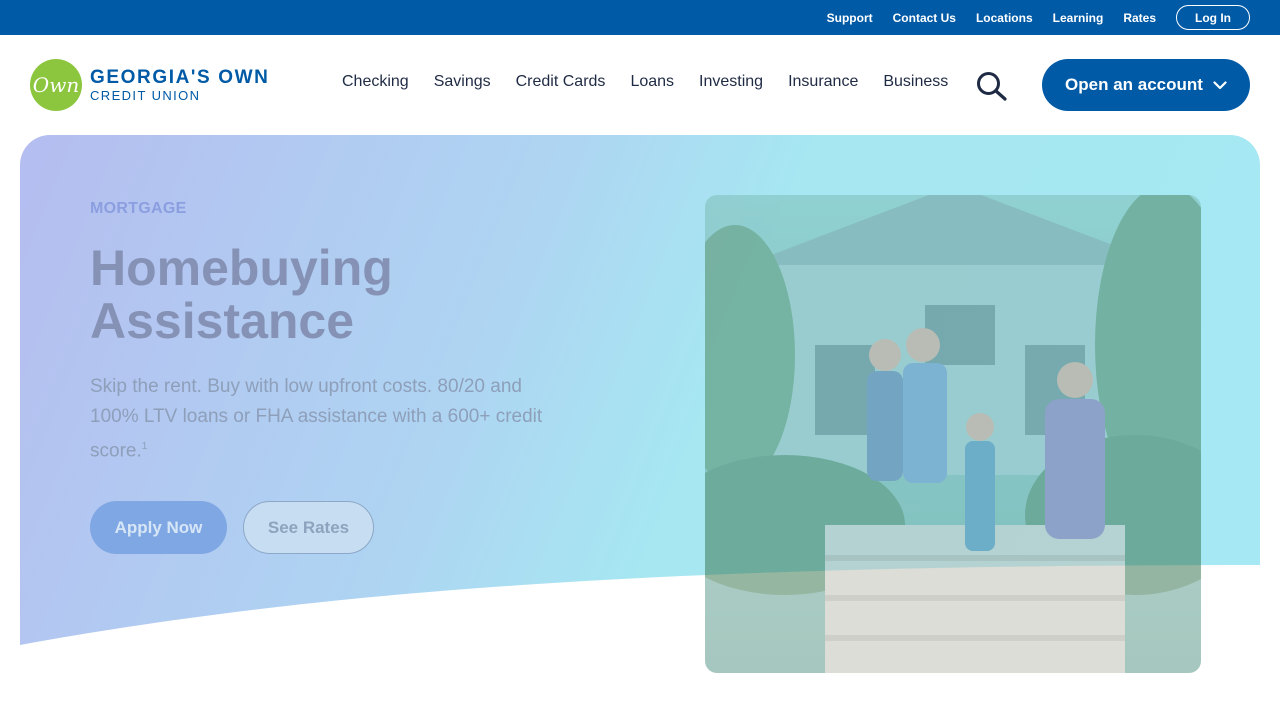 This screenshot has height=720, width=1280. What do you see at coordinates (924, 18) in the screenshot?
I see `utility-link-contact-us: Contact Us` at bounding box center [924, 18].